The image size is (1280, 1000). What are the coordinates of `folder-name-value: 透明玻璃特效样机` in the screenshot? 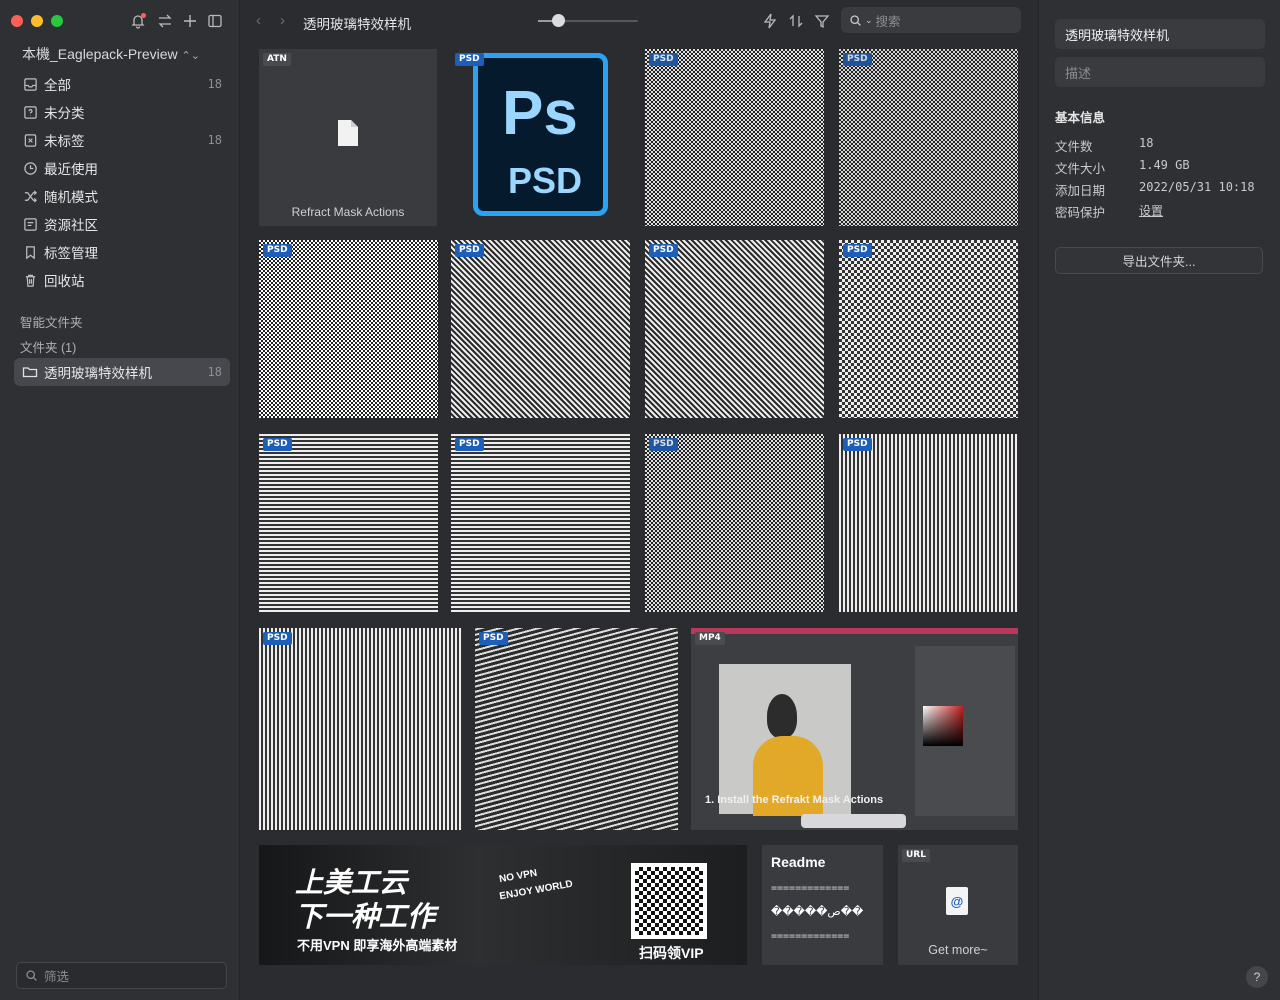 It's located at (1117, 35).